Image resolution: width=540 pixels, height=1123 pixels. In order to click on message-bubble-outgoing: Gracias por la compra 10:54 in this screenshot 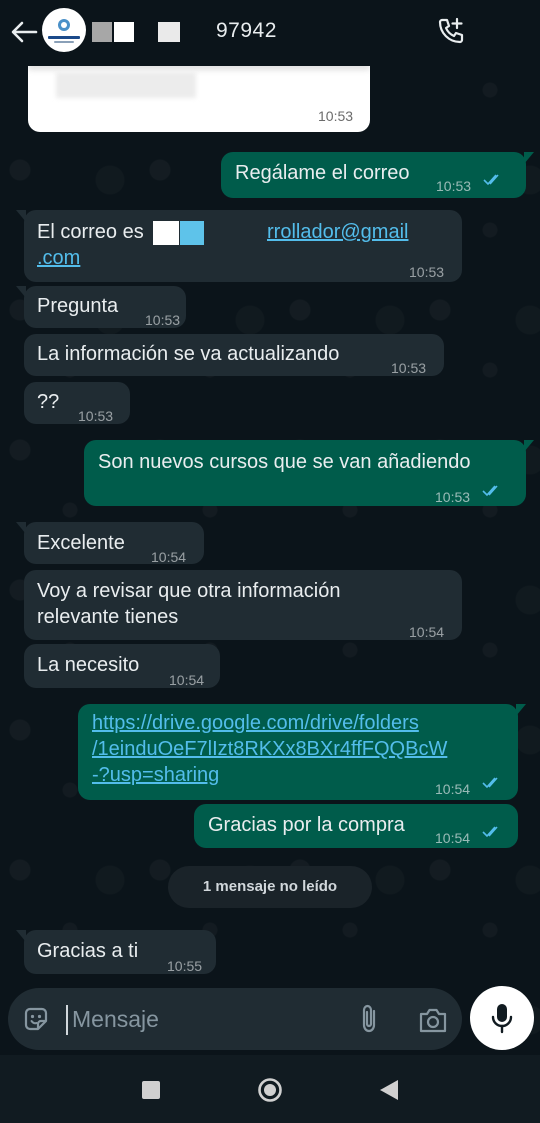, I will do `click(356, 826)`.